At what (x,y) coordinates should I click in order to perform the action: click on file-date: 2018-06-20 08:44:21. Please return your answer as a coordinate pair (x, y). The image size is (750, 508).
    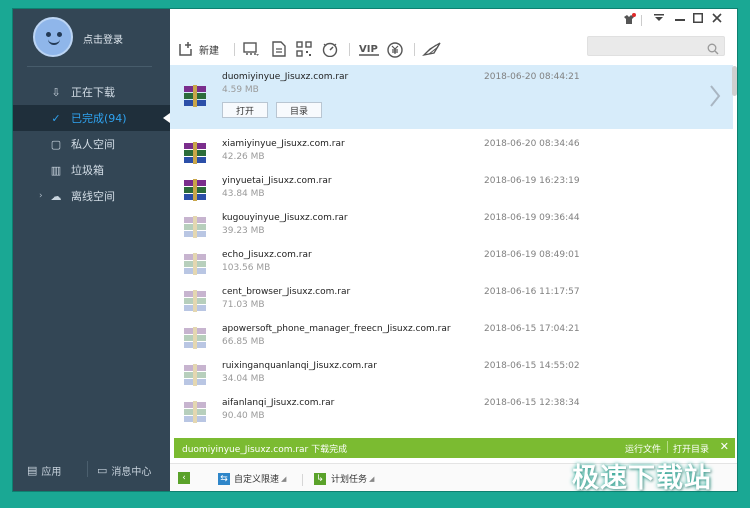
    Looking at the image, I should click on (532, 77).